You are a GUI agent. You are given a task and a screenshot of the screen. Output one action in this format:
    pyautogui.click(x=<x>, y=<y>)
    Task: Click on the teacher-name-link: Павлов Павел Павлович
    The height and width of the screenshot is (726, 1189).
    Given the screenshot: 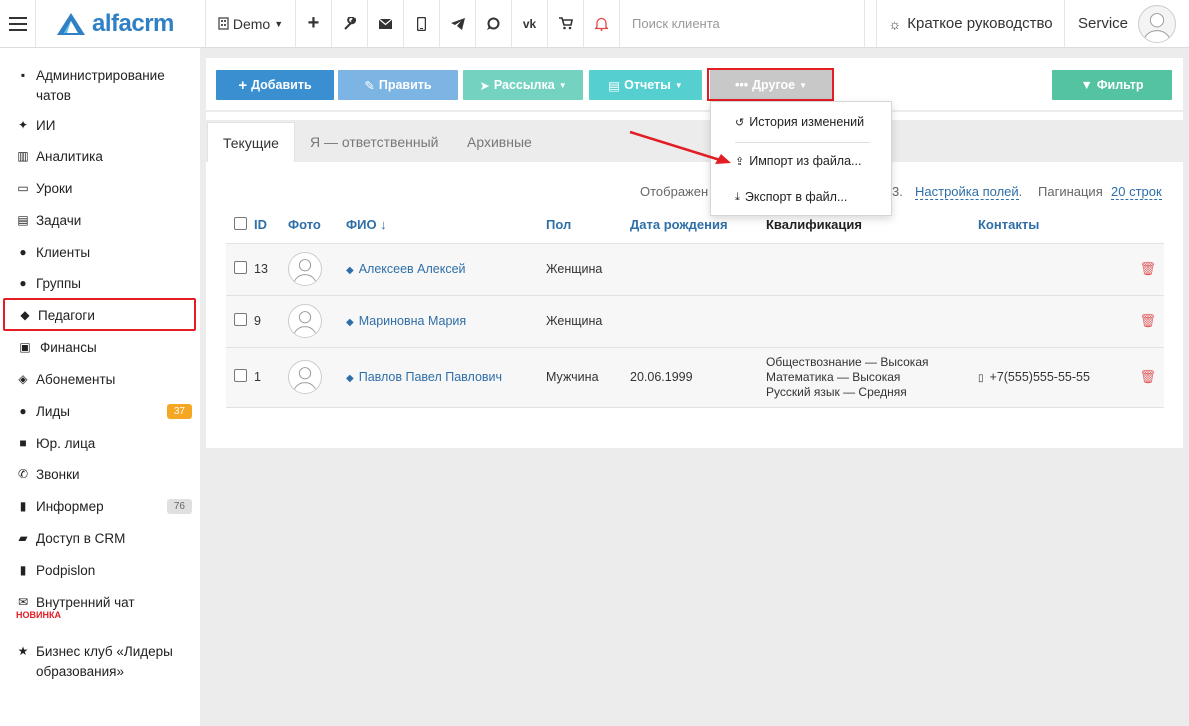 What is the action you would take?
    pyautogui.click(x=430, y=377)
    